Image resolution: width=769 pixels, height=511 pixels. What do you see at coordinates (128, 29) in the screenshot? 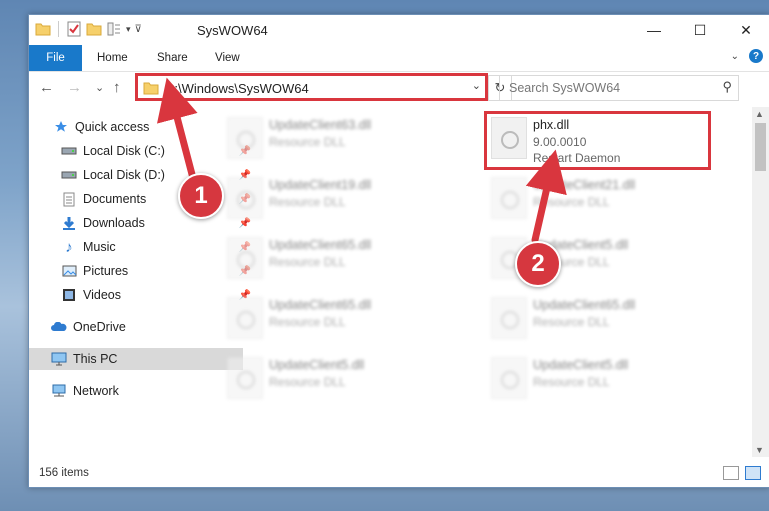
I see `qa-dropdown-icon: ▾` at bounding box center [128, 29].